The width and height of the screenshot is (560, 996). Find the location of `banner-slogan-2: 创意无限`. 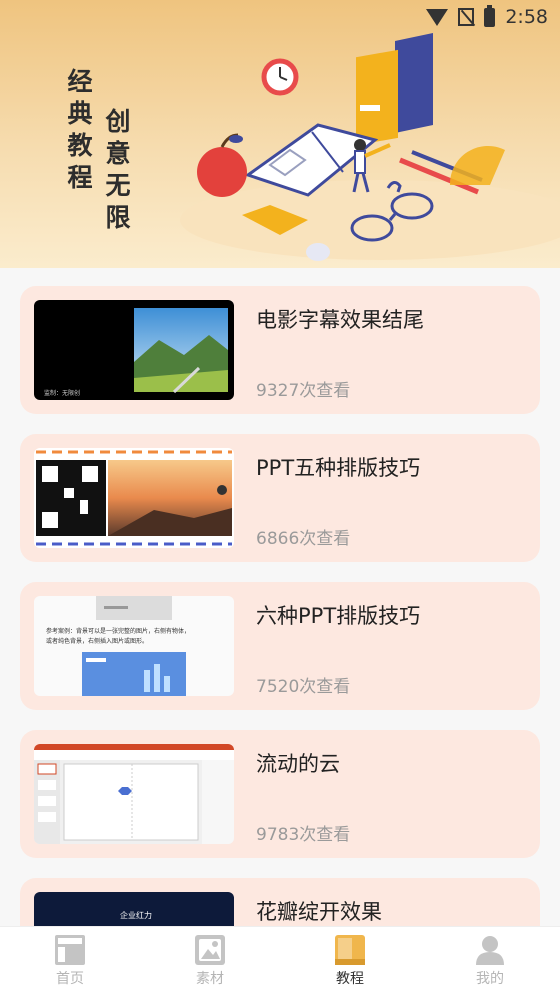

banner-slogan-2: 创意无限 is located at coordinates (116, 172).